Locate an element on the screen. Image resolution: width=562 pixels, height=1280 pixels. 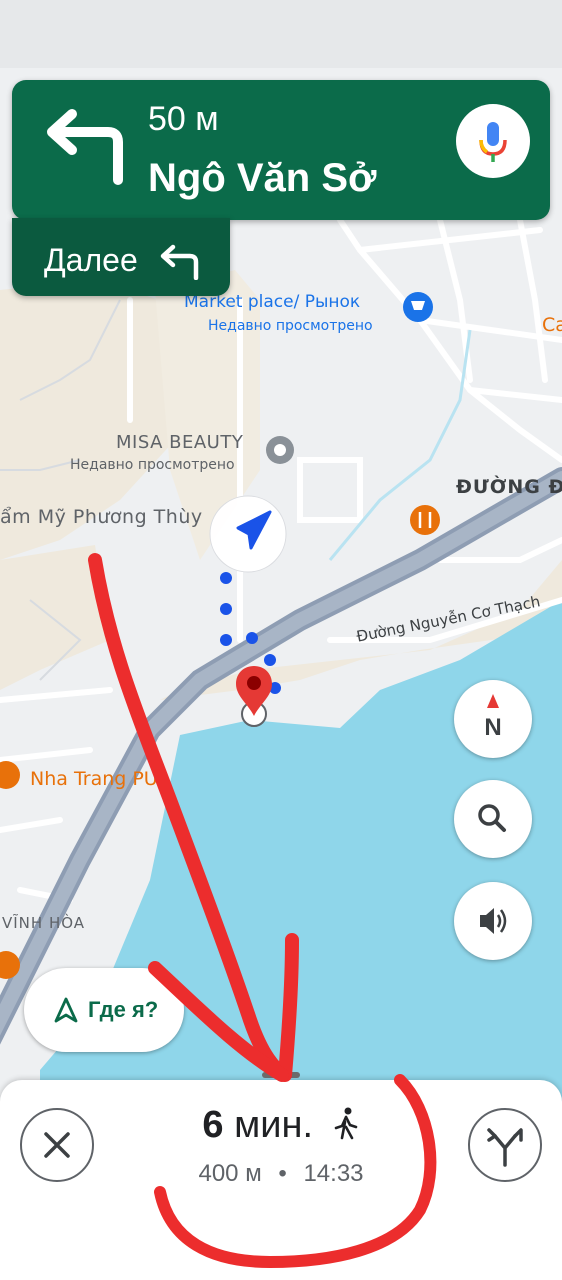
where-am-i-label: Где я? is located at coordinates (123, 1009).